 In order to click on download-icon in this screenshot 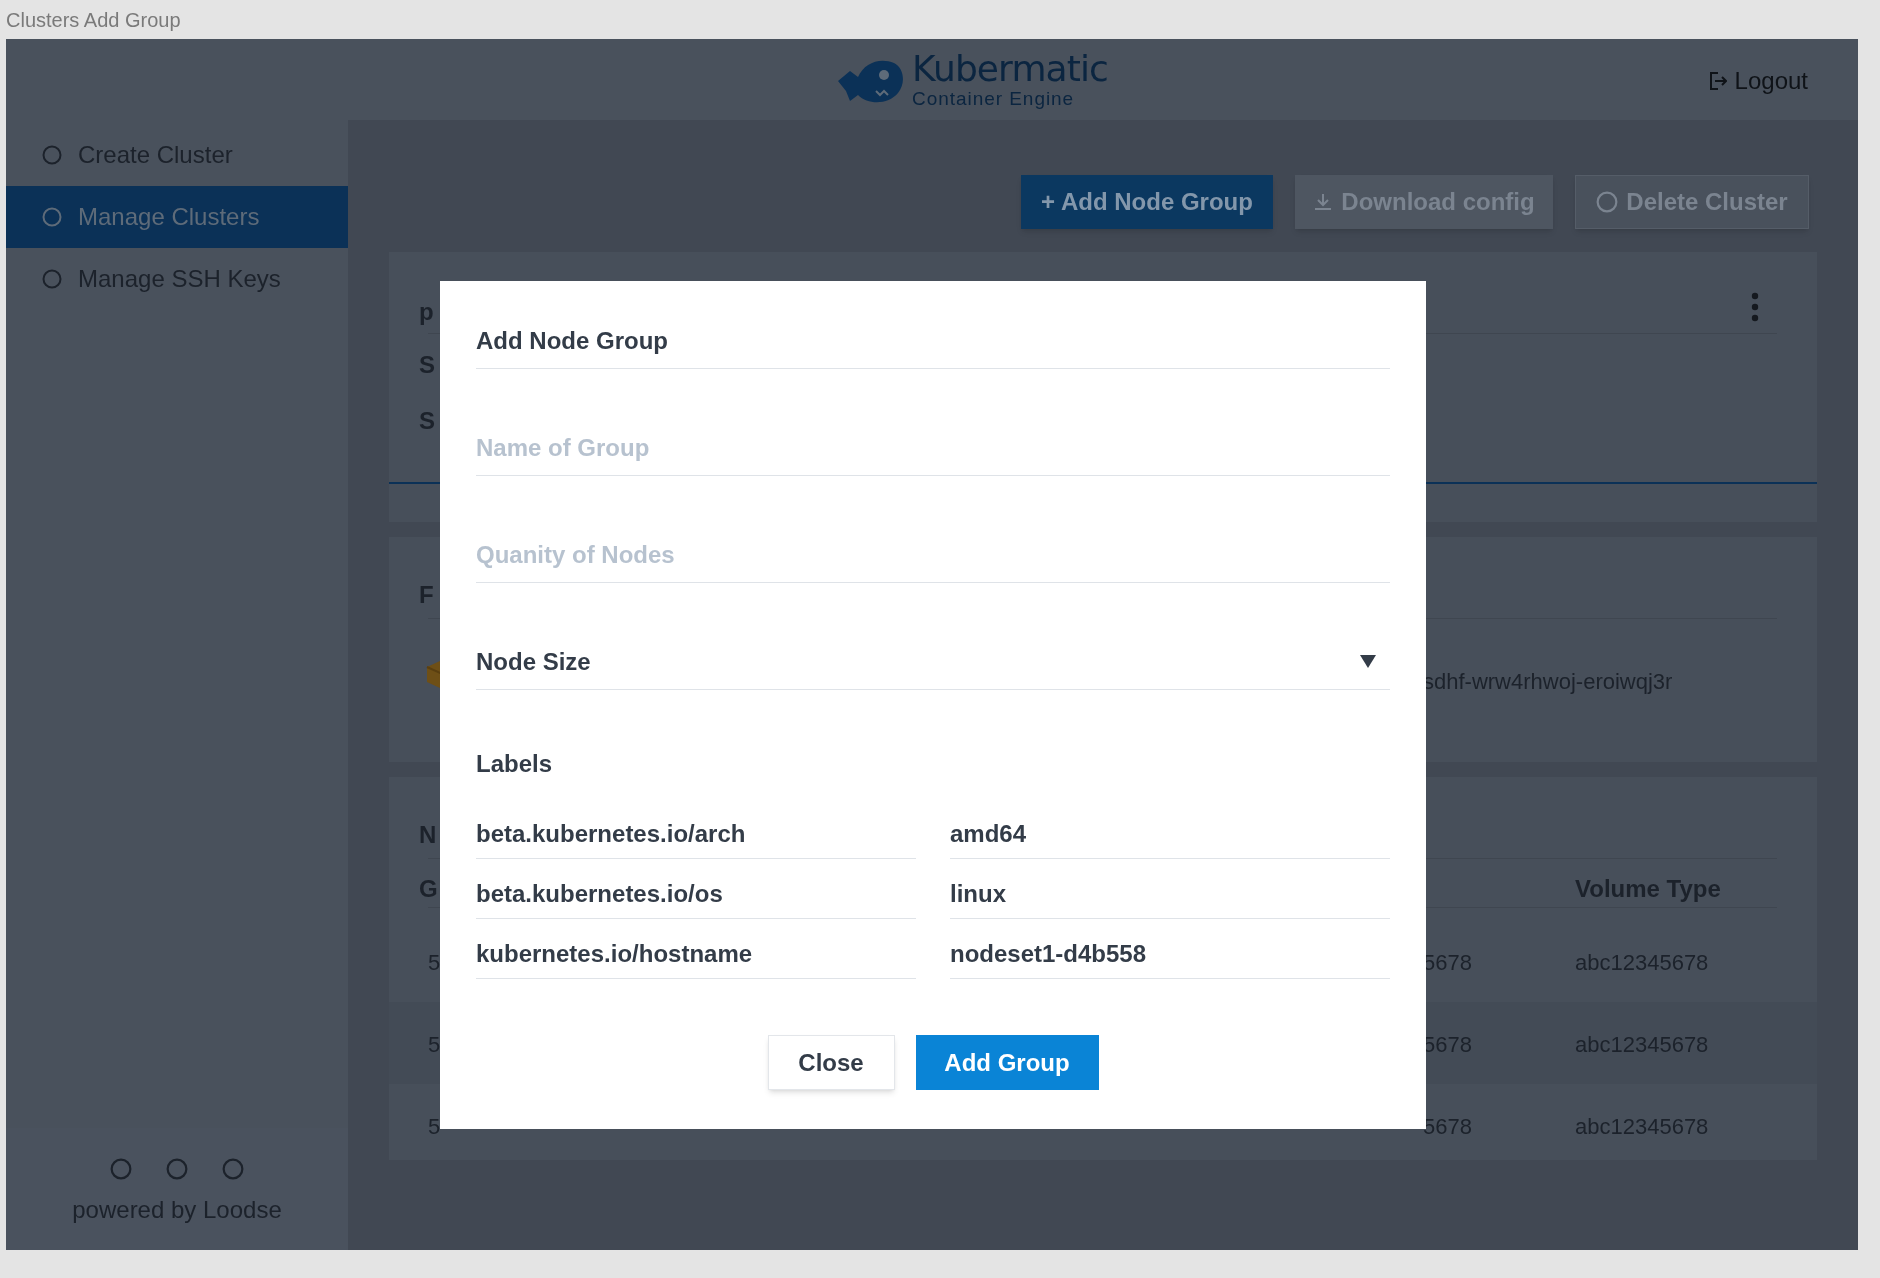, I will do `click(1323, 202)`.